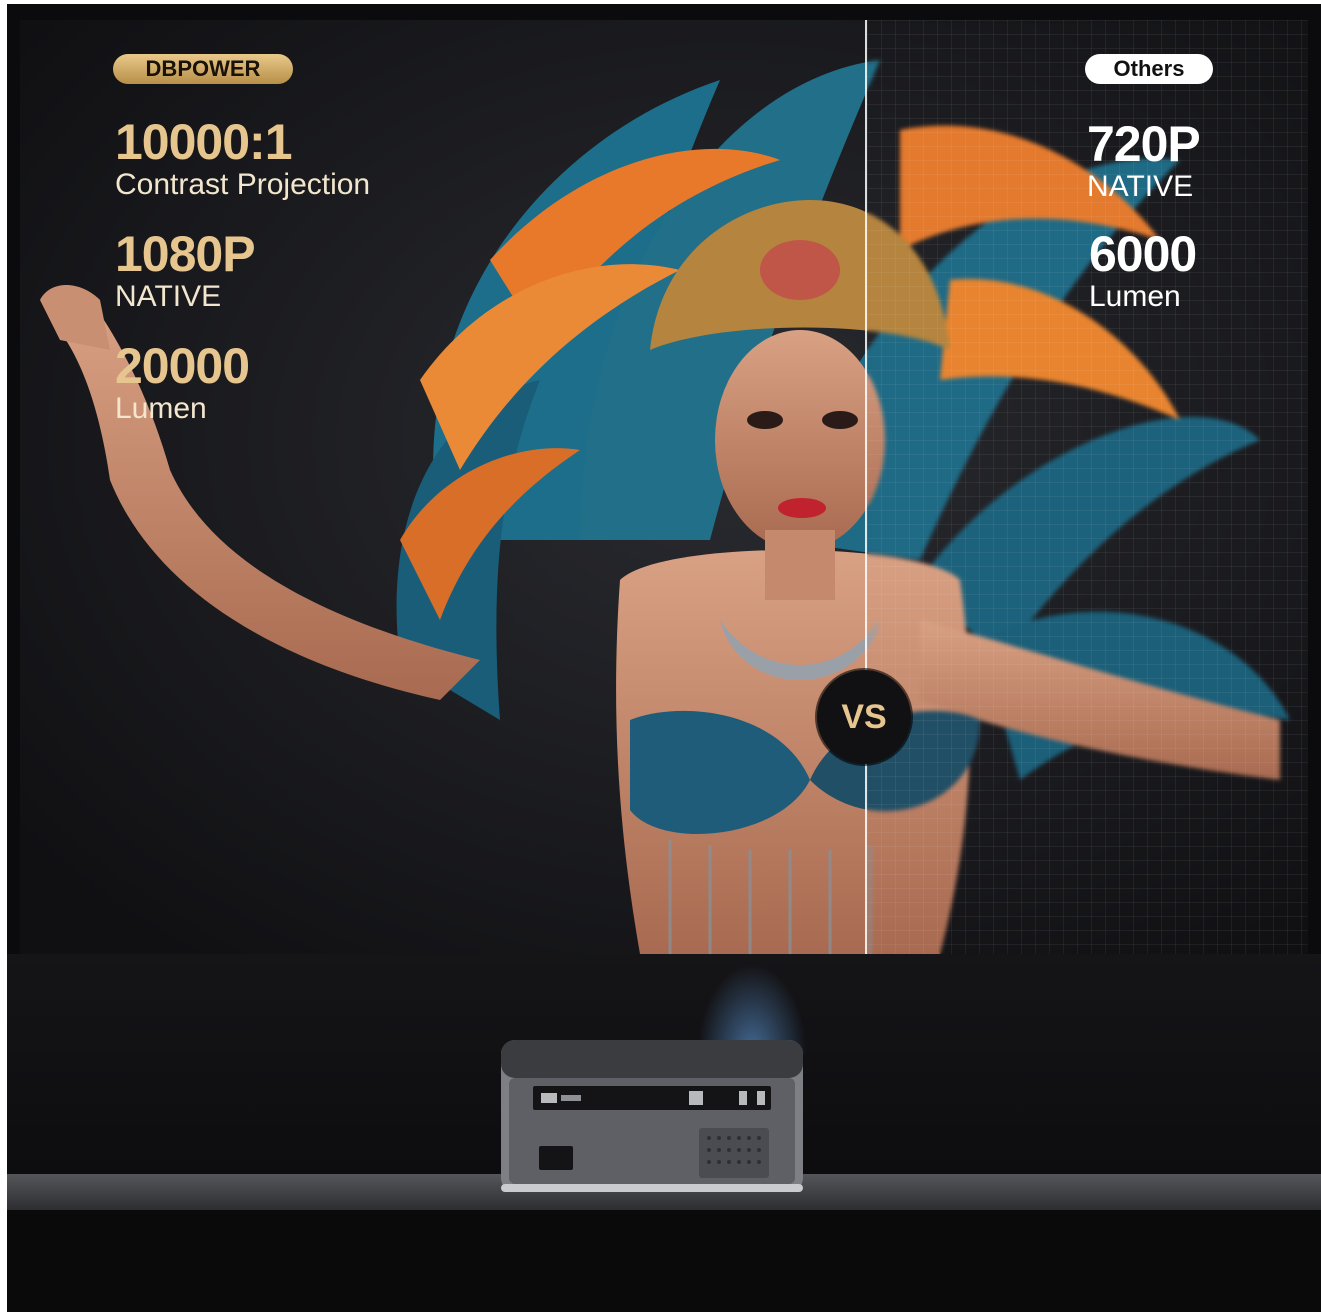 This screenshot has width=1321, height=1312. I want to click on vs-badge: VS, so click(864, 717).